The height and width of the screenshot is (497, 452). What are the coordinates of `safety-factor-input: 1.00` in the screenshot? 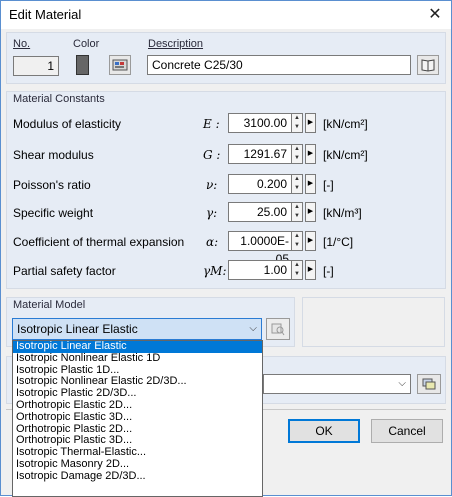 It's located at (260, 270).